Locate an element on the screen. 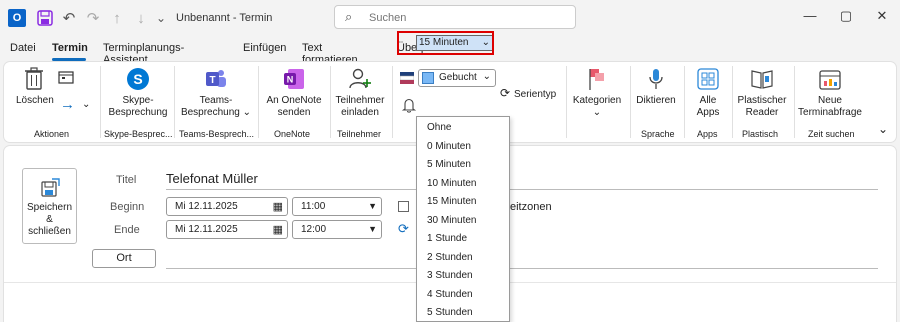  onenote-label-1: An OneNote is located at coordinates (294, 100).